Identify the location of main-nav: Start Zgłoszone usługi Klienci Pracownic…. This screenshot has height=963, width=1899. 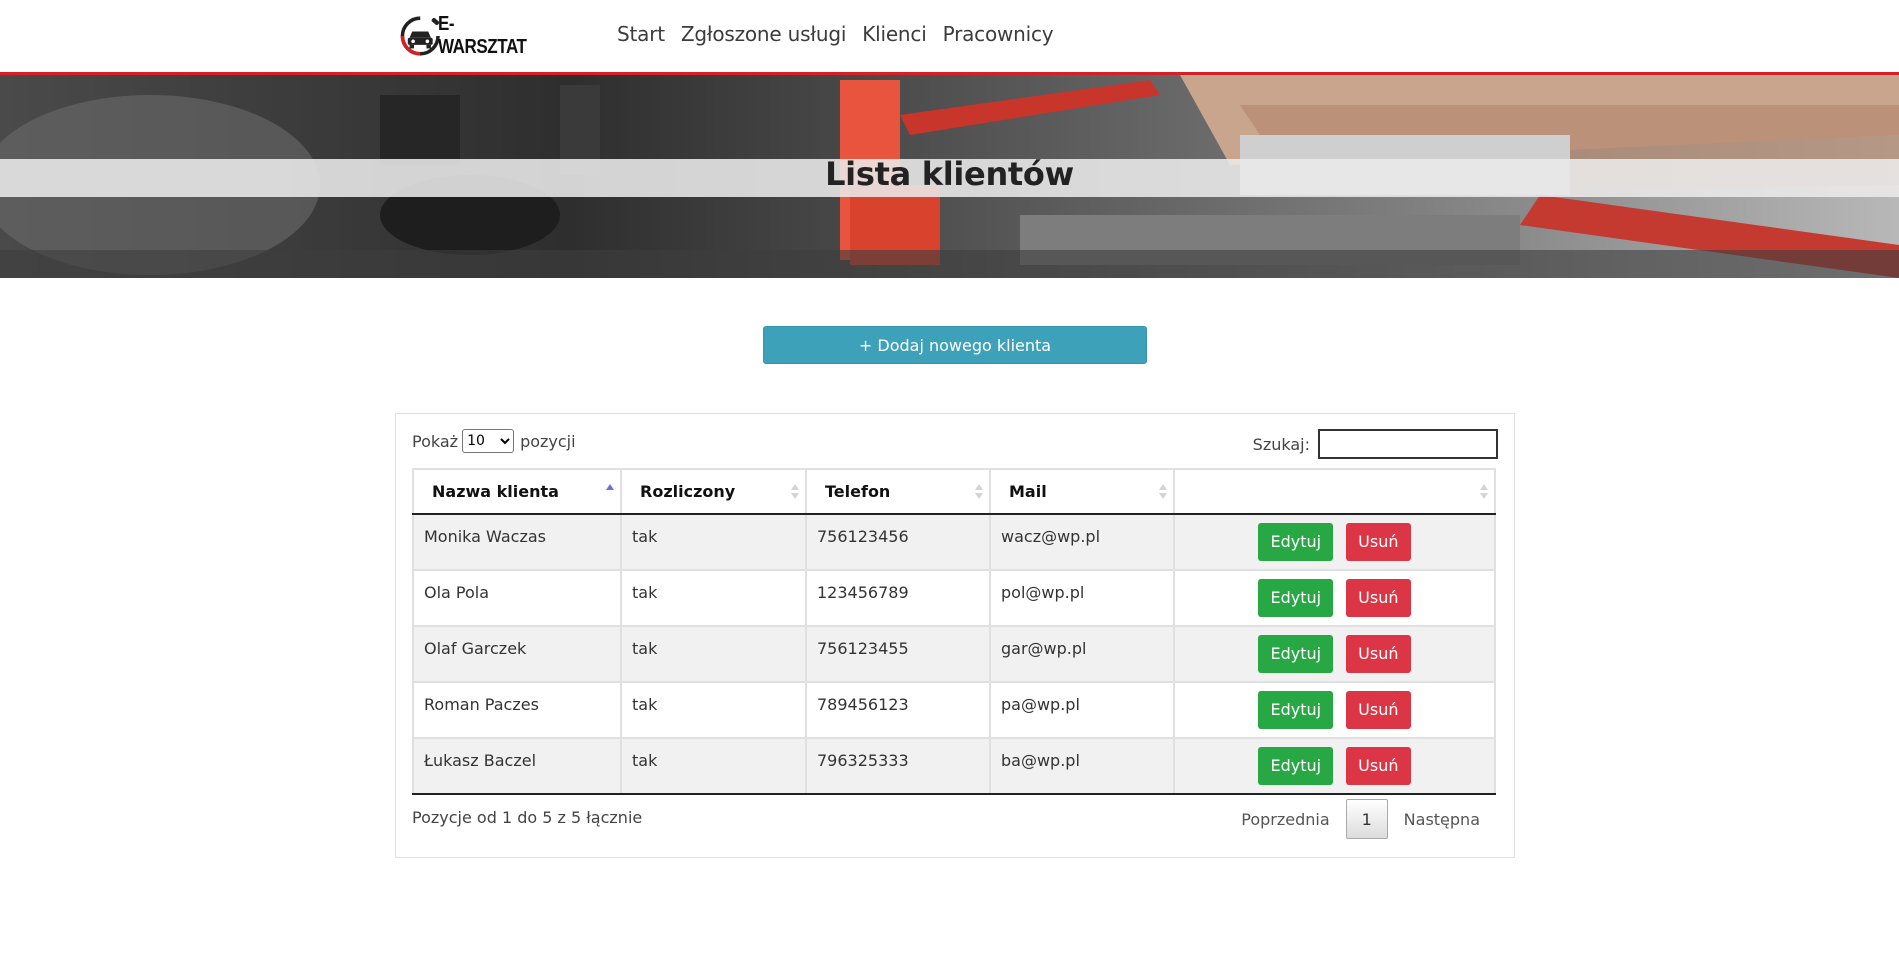
(835, 34).